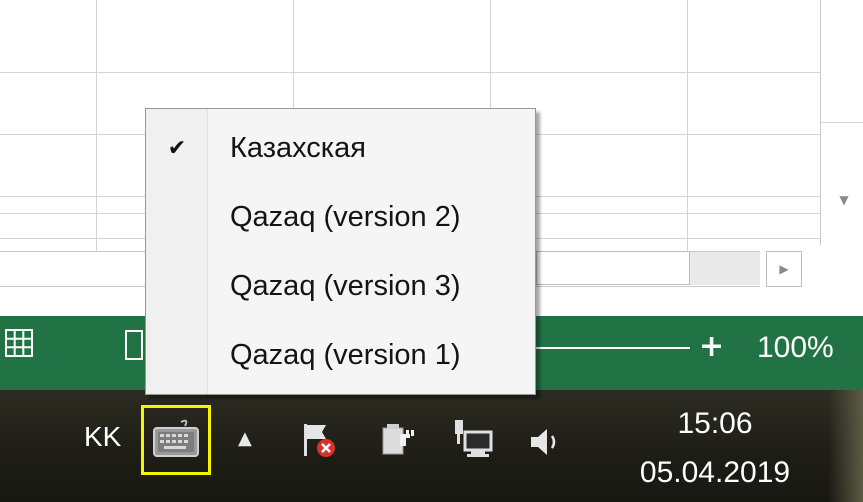 The image size is (863, 502). What do you see at coordinates (725, 268) in the screenshot?
I see `horizontal-scrollbar-track-gray` at bounding box center [725, 268].